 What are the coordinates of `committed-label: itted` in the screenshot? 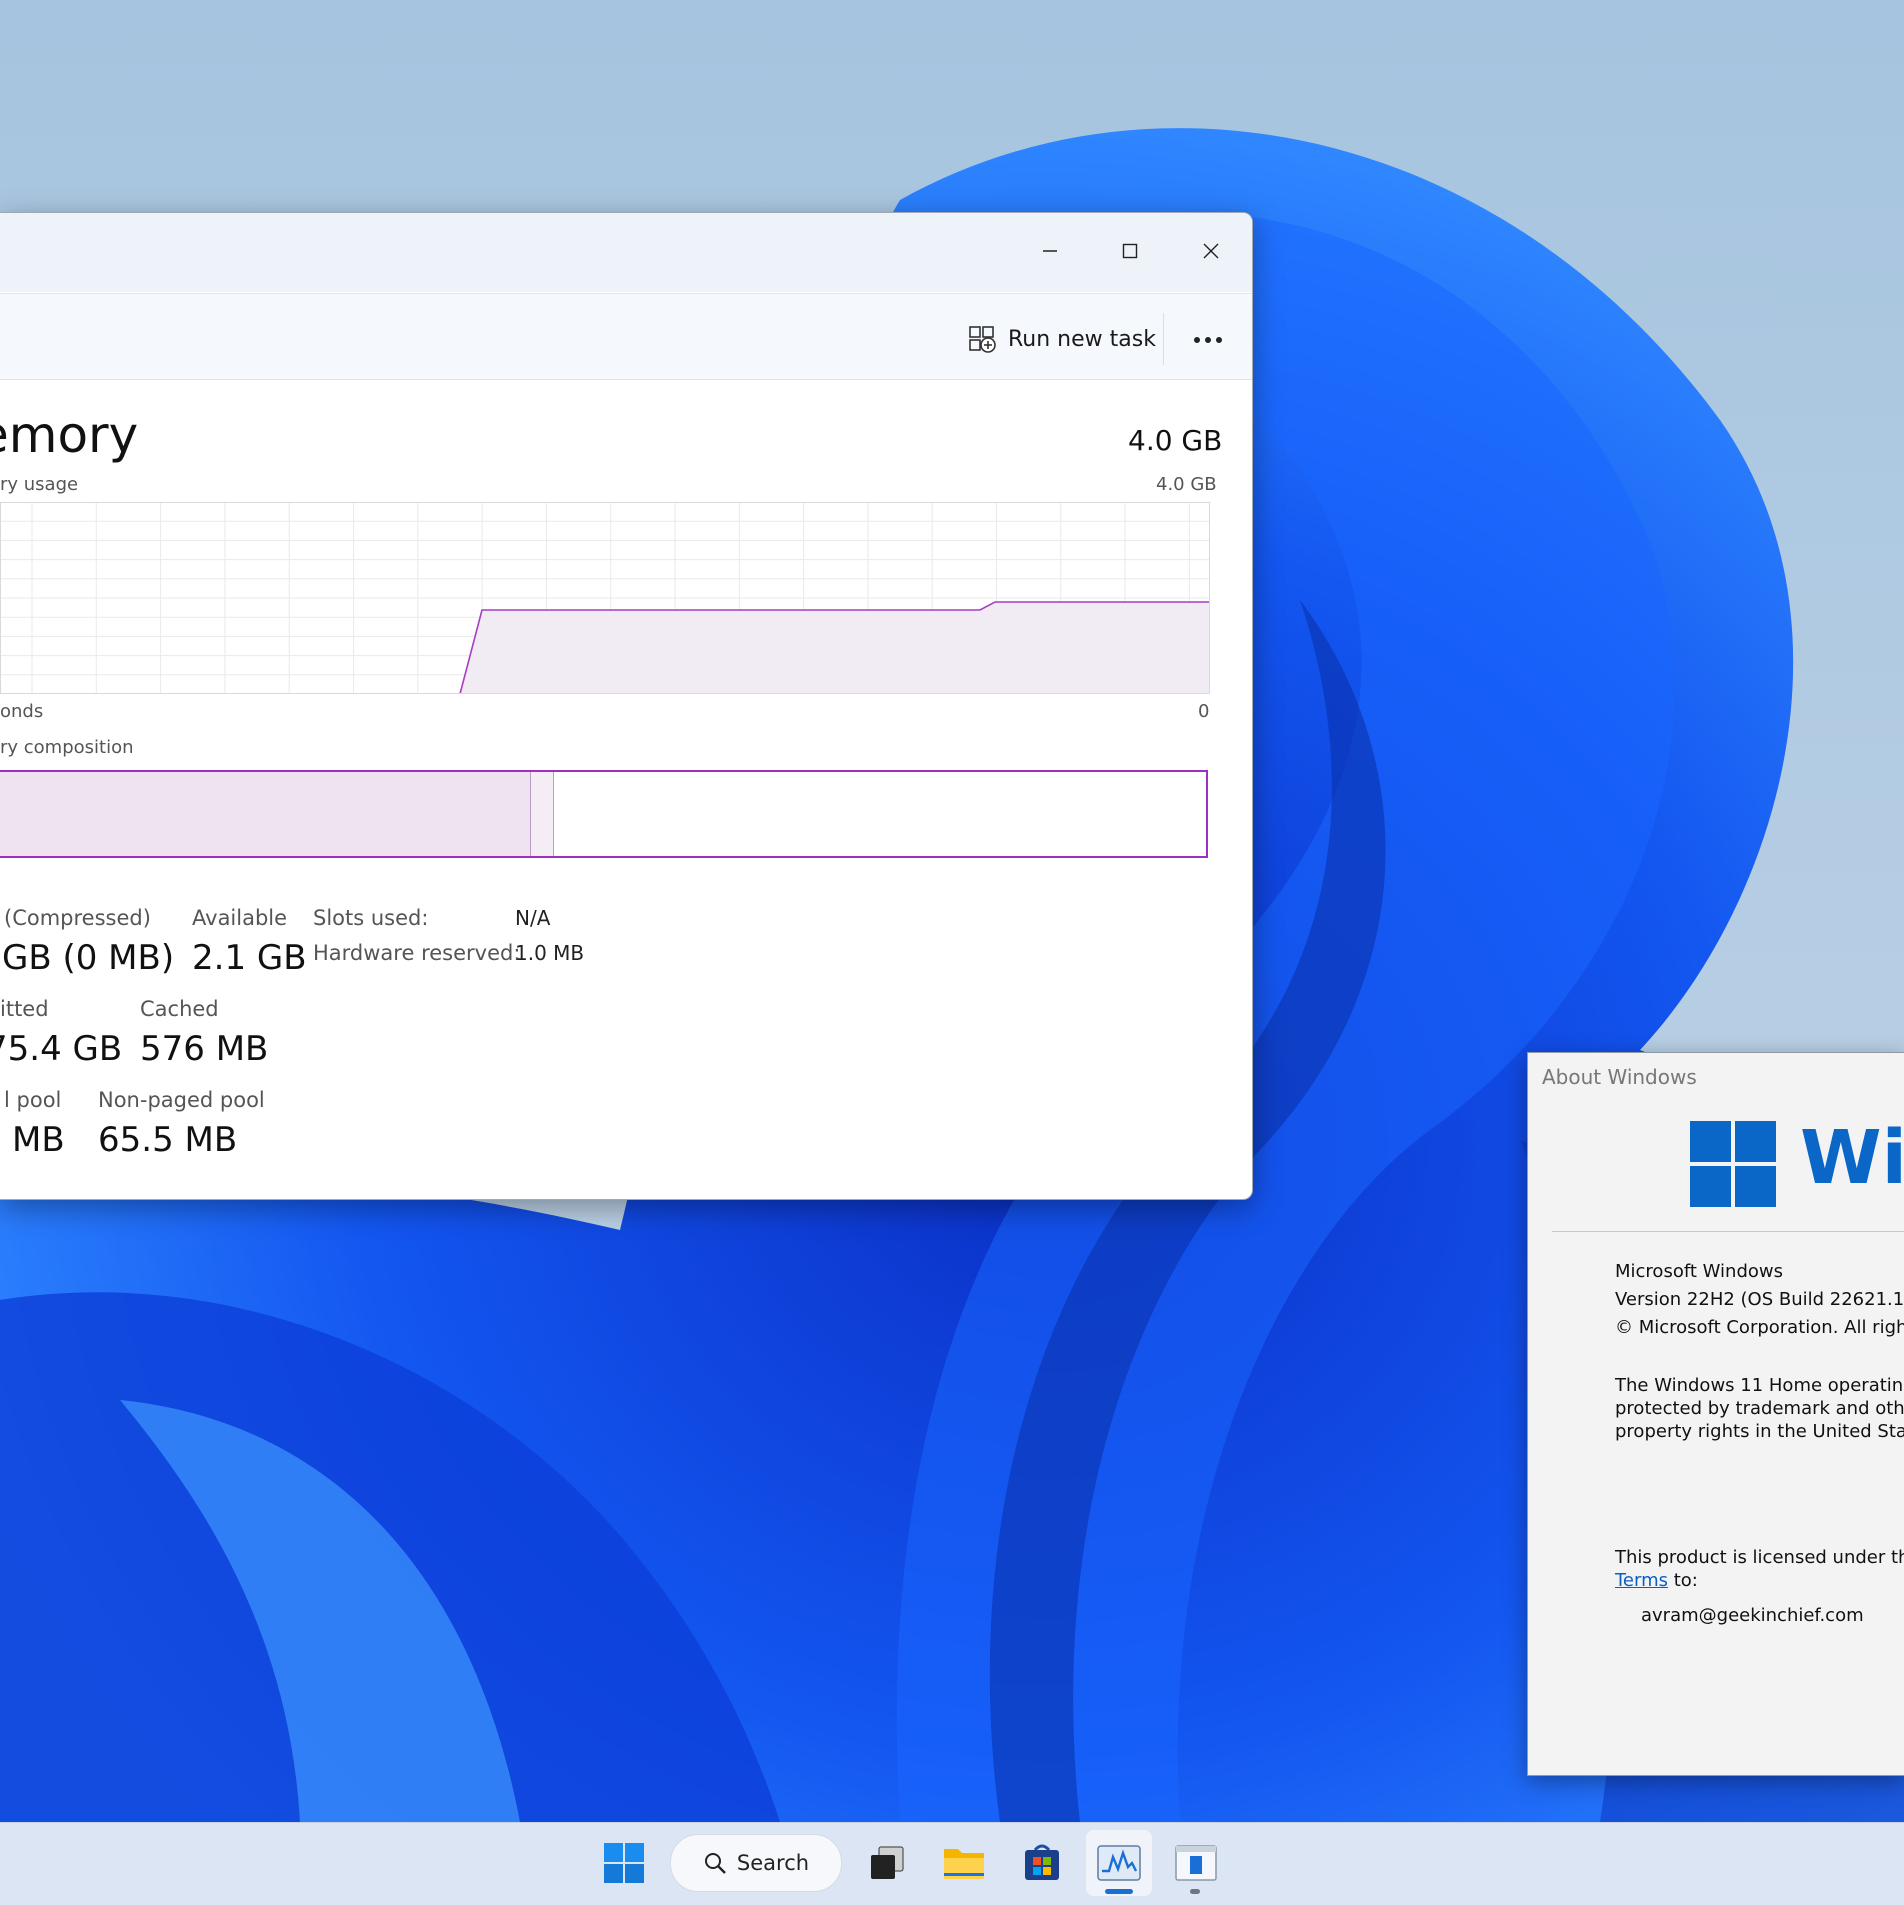 It's located at (24, 1009).